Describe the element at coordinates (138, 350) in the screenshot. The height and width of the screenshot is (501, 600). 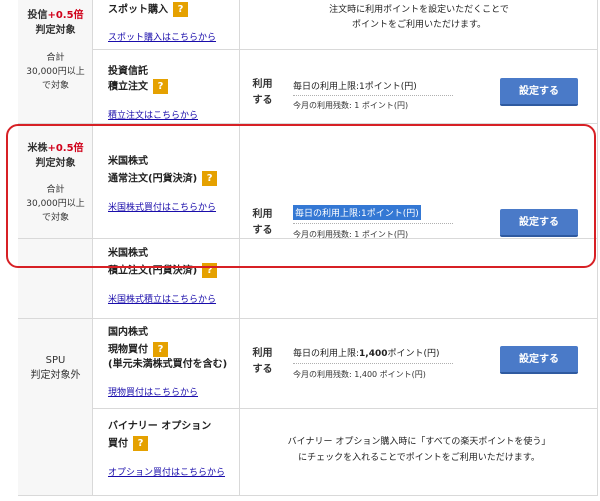
I see `product-title-domestic-2: 現物買付?` at that location.